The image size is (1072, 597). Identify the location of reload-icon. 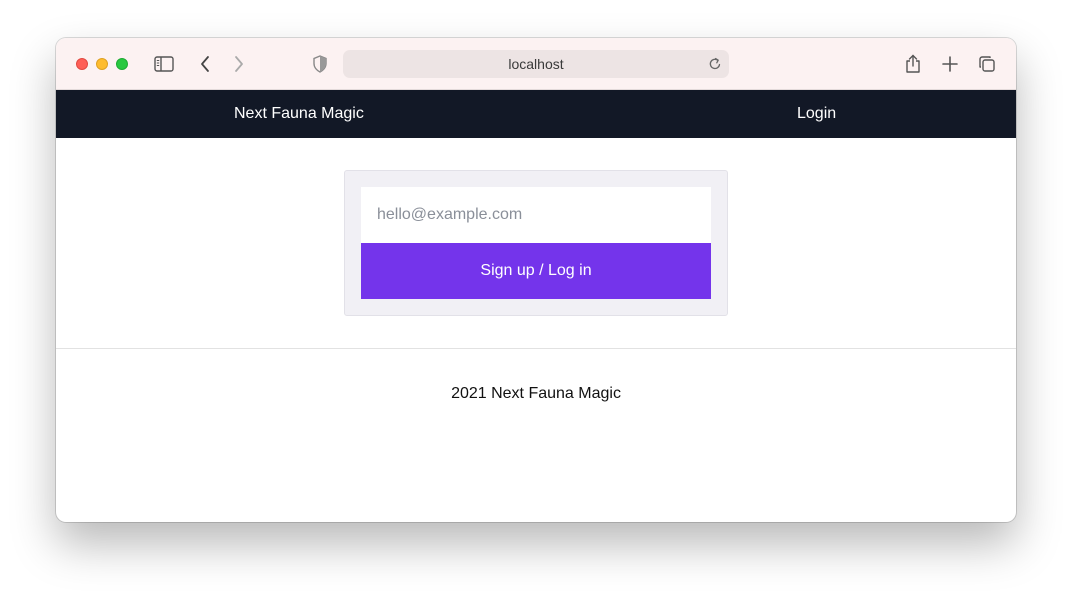
(715, 64).